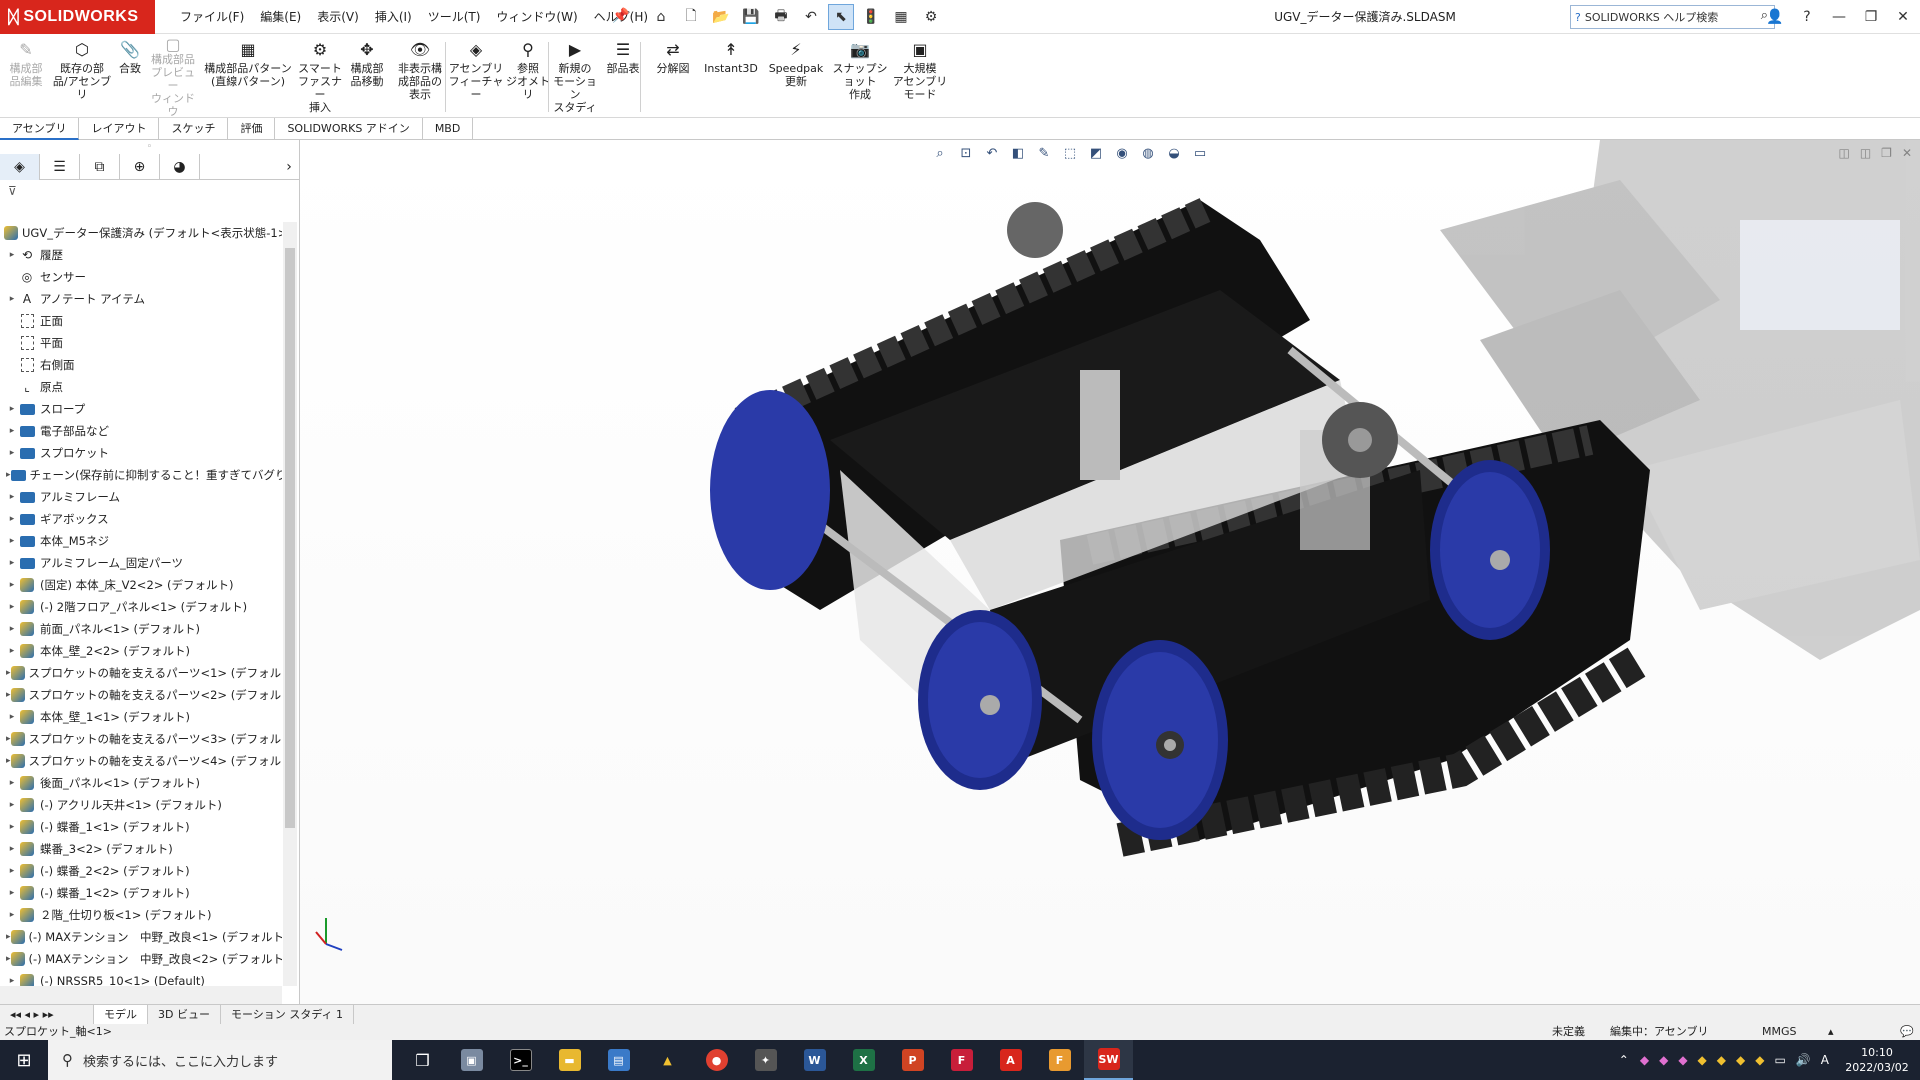 This screenshot has width=1920, height=1080. Describe the element at coordinates (871, 17) in the screenshot. I see `traffic-light-icon: 🚦` at that location.